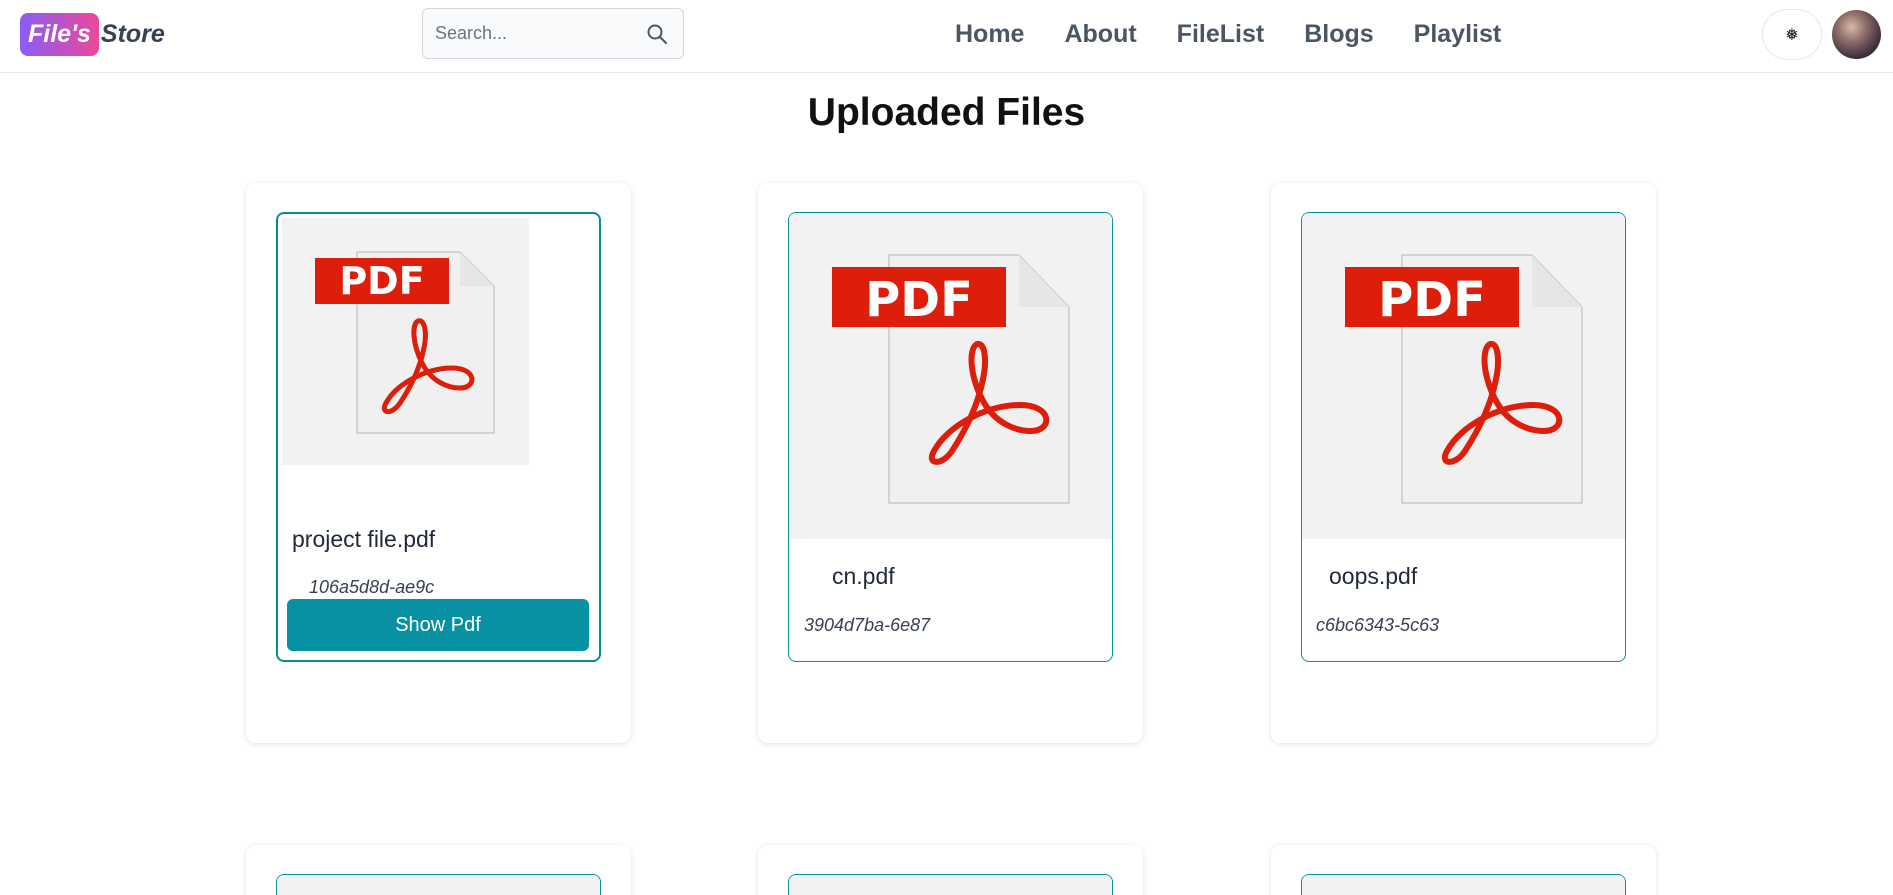 The height and width of the screenshot is (895, 1893). Describe the element at coordinates (657, 34) in the screenshot. I see `search-icon` at that location.